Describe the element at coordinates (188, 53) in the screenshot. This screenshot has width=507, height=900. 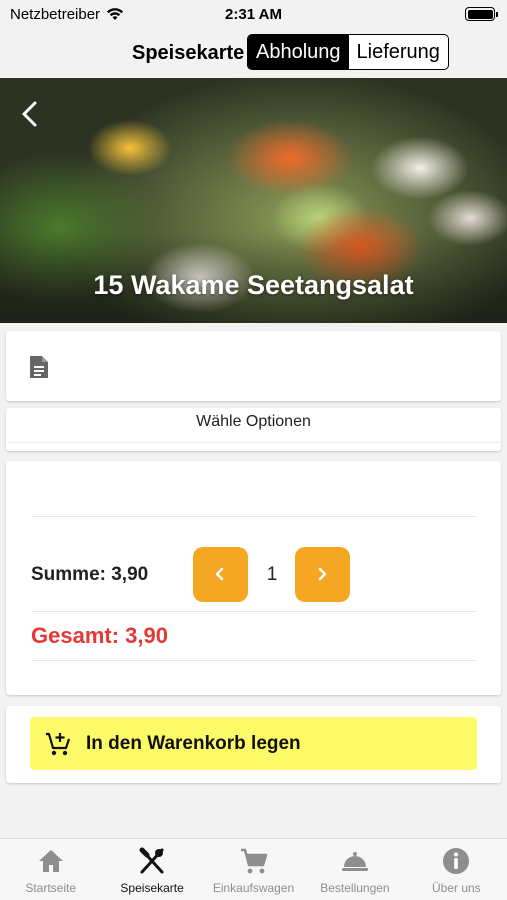
I see `page-title: Speisekarte` at that location.